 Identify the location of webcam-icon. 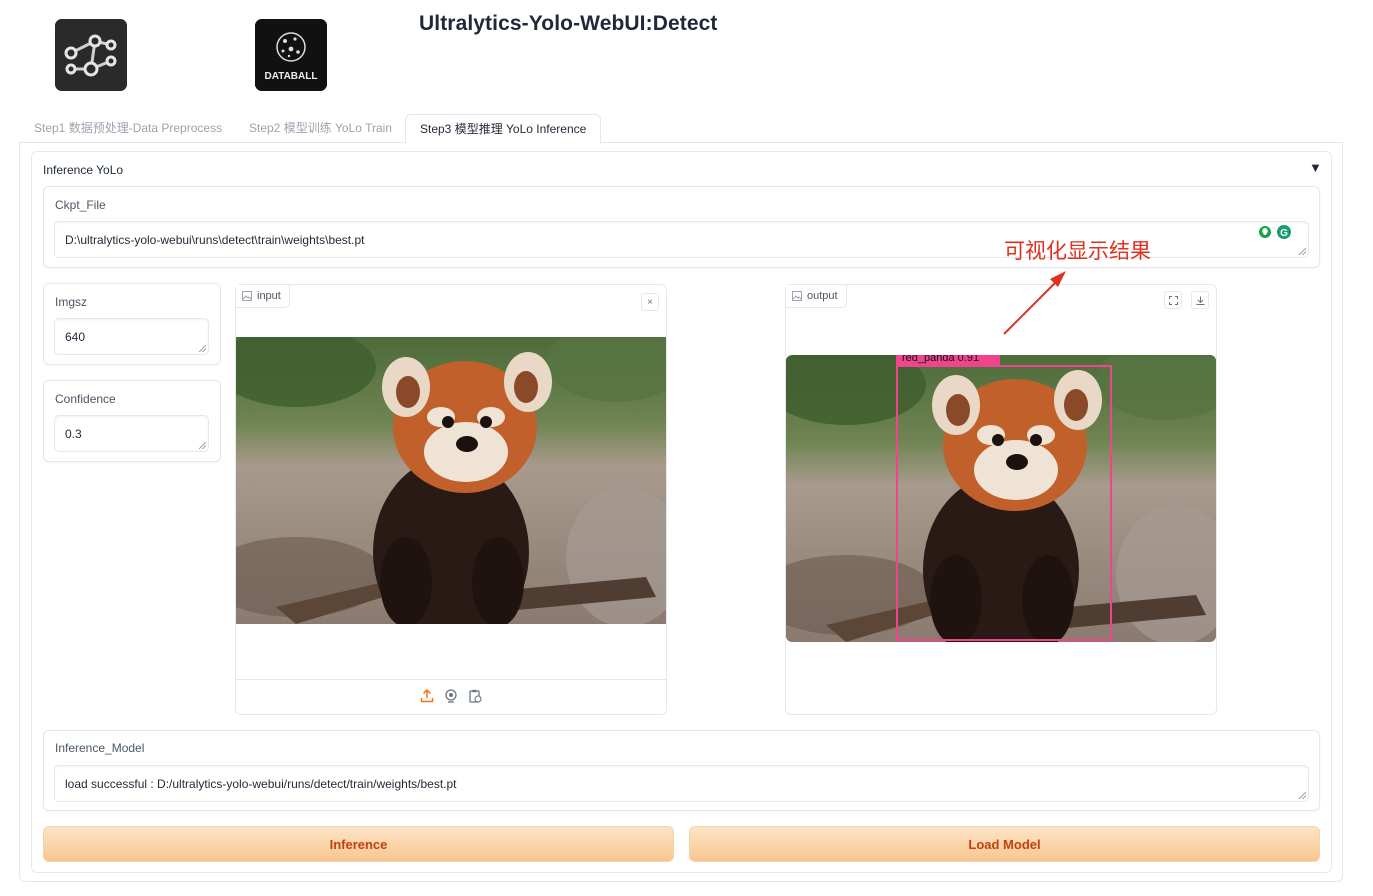
(451, 696).